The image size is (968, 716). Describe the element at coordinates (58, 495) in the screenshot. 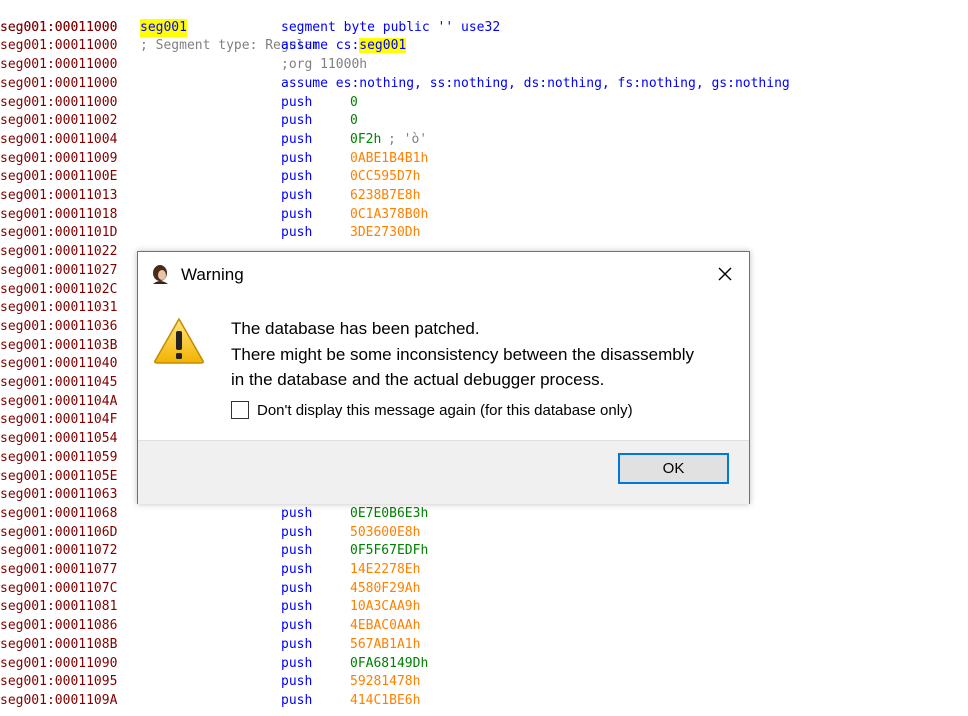

I see `address: seg001:00011063` at that location.